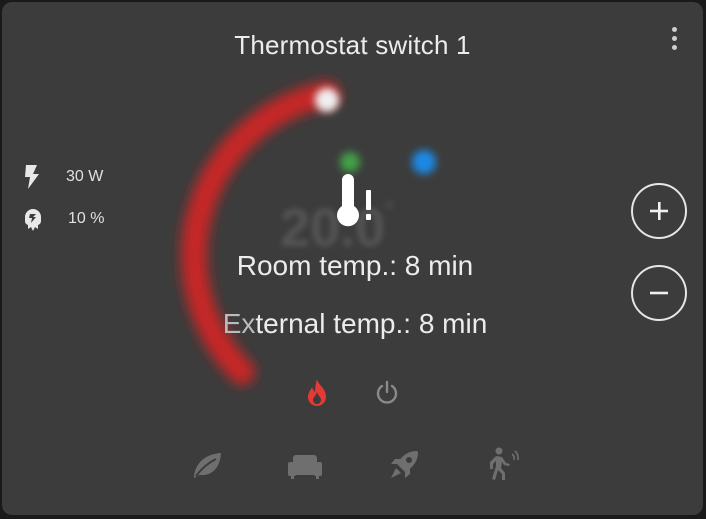 The image size is (706, 519). Describe the element at coordinates (424, 162) in the screenshot. I see `dial-indicator-blue` at that location.